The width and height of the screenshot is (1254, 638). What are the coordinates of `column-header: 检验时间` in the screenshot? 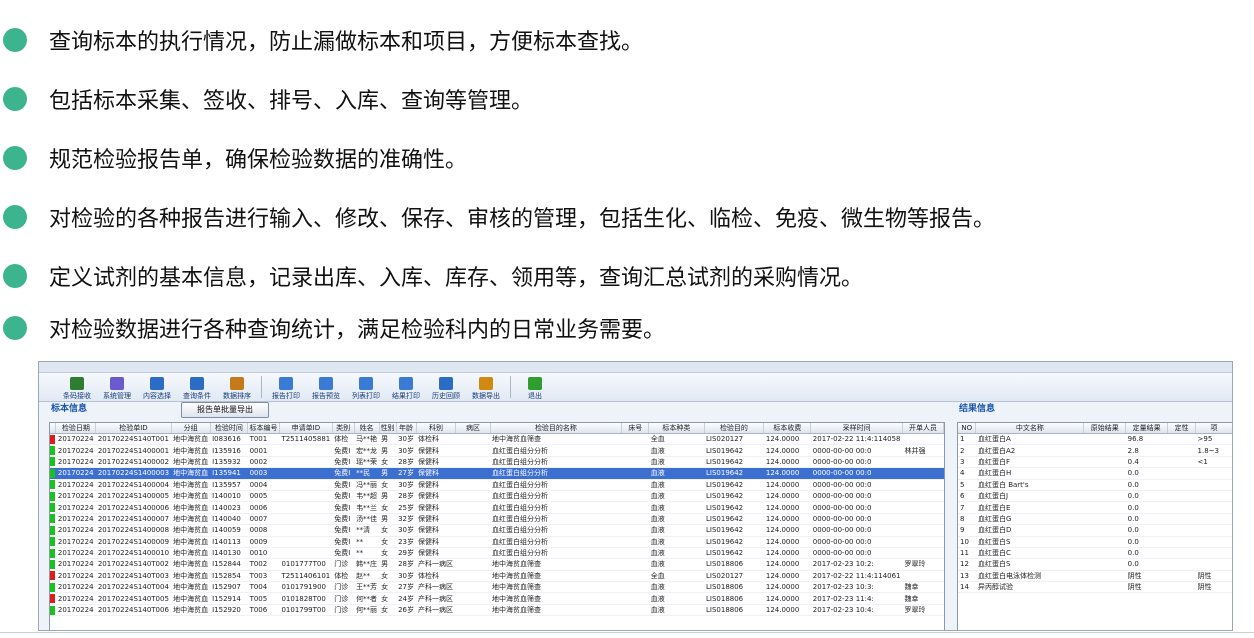 It's located at (229, 428).